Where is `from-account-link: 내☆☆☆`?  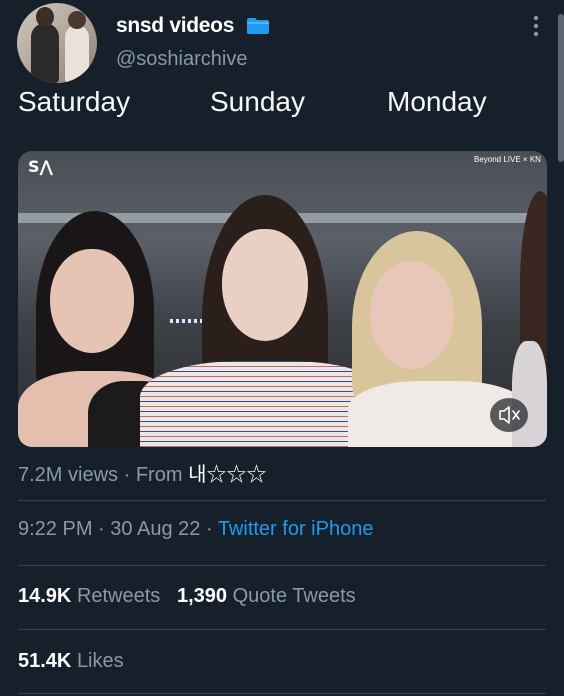
from-account-link: 내☆☆☆ is located at coordinates (227, 475).